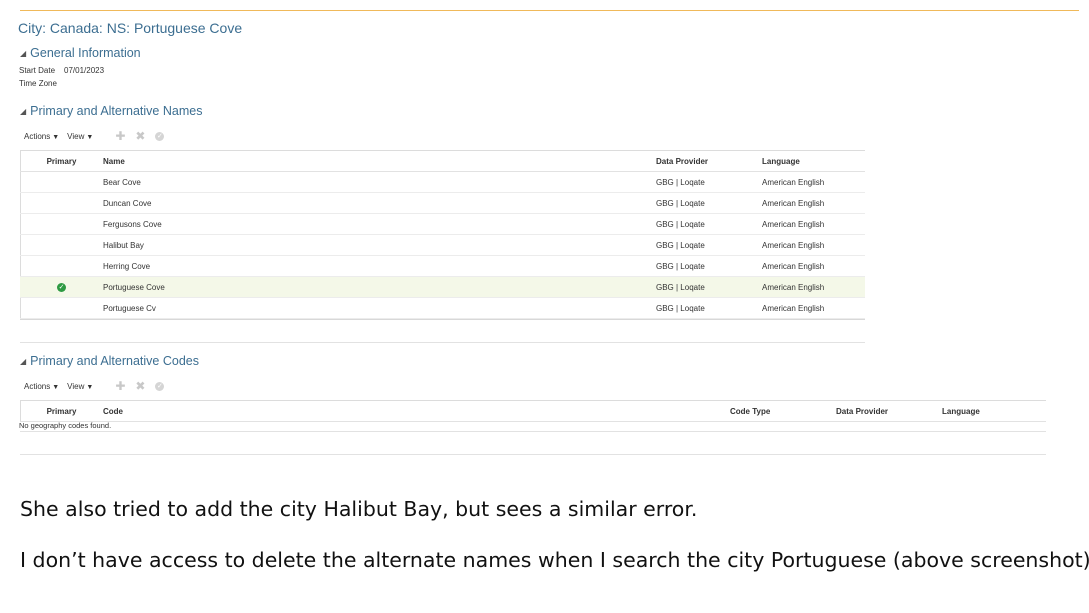  What do you see at coordinates (379, 287) in the screenshot?
I see `name-cell: Portuguese Cove` at bounding box center [379, 287].